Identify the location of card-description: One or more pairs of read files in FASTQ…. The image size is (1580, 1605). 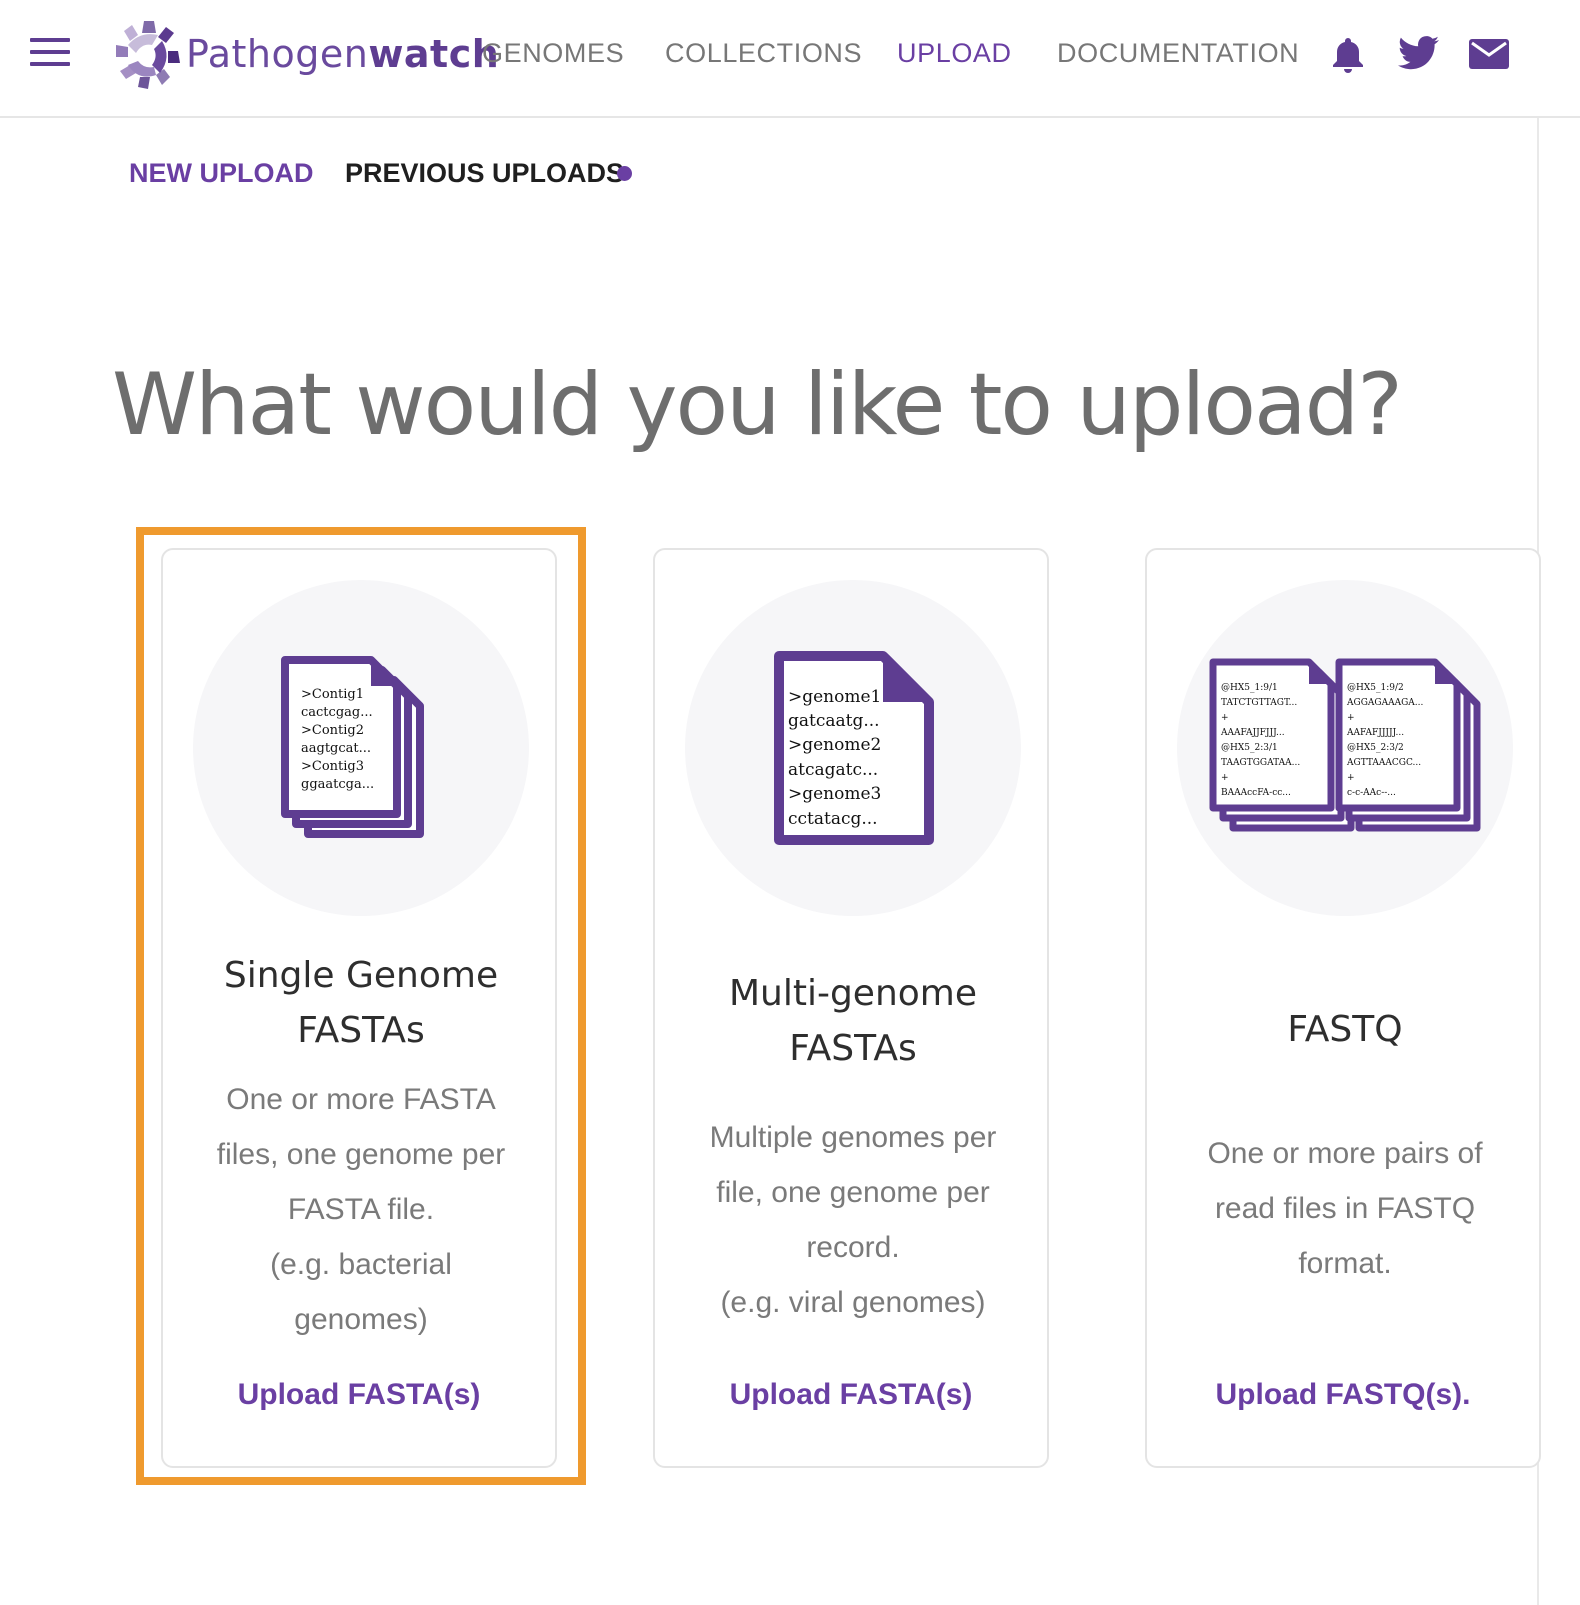
(1345, 1208).